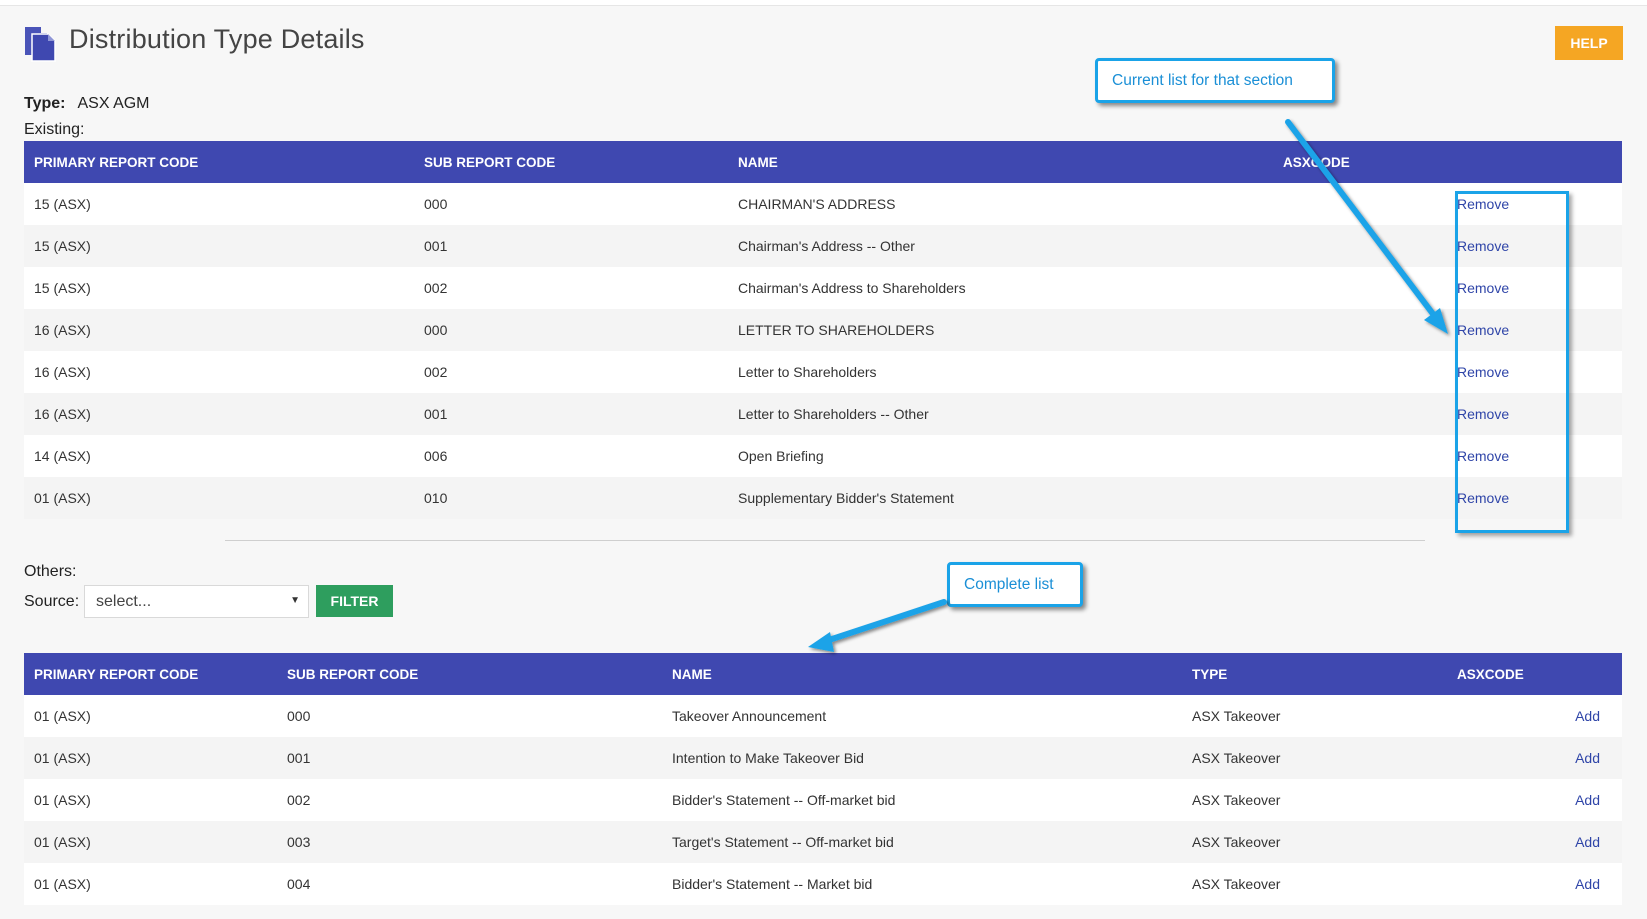 This screenshot has height=919, width=1647. What do you see at coordinates (772, 884) in the screenshot?
I see `cell-name: Bidder's Statement -- Market bid` at bounding box center [772, 884].